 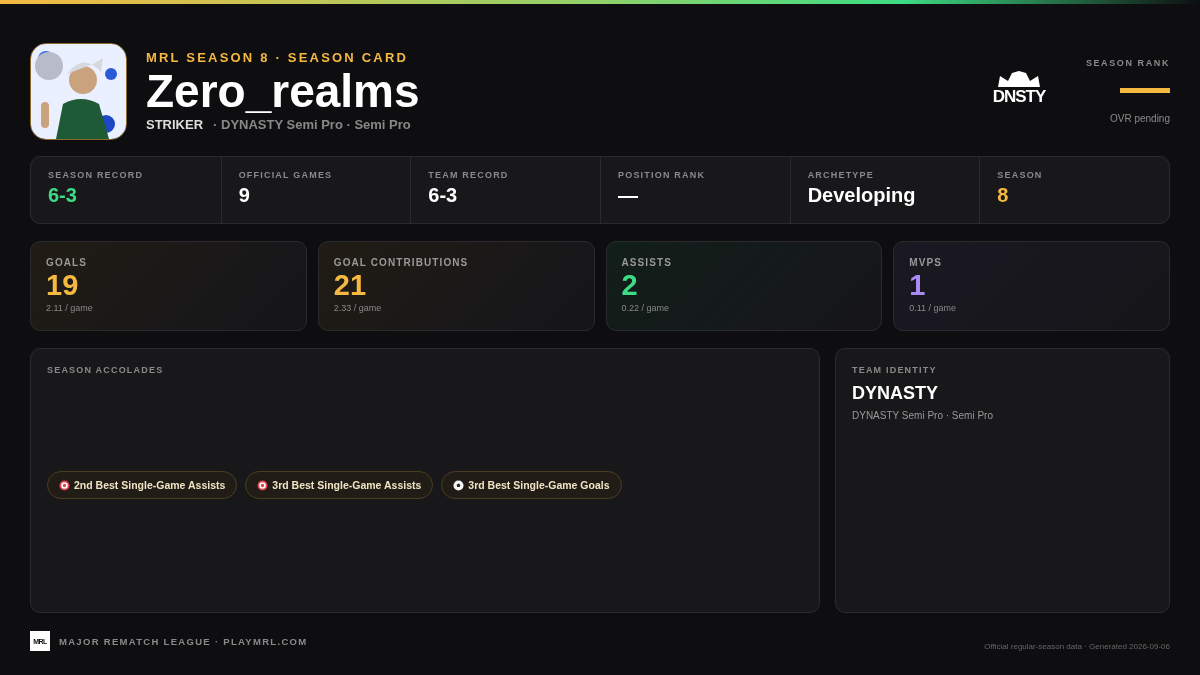 What do you see at coordinates (895, 393) in the screenshot?
I see `team-name: DYNASTY` at bounding box center [895, 393].